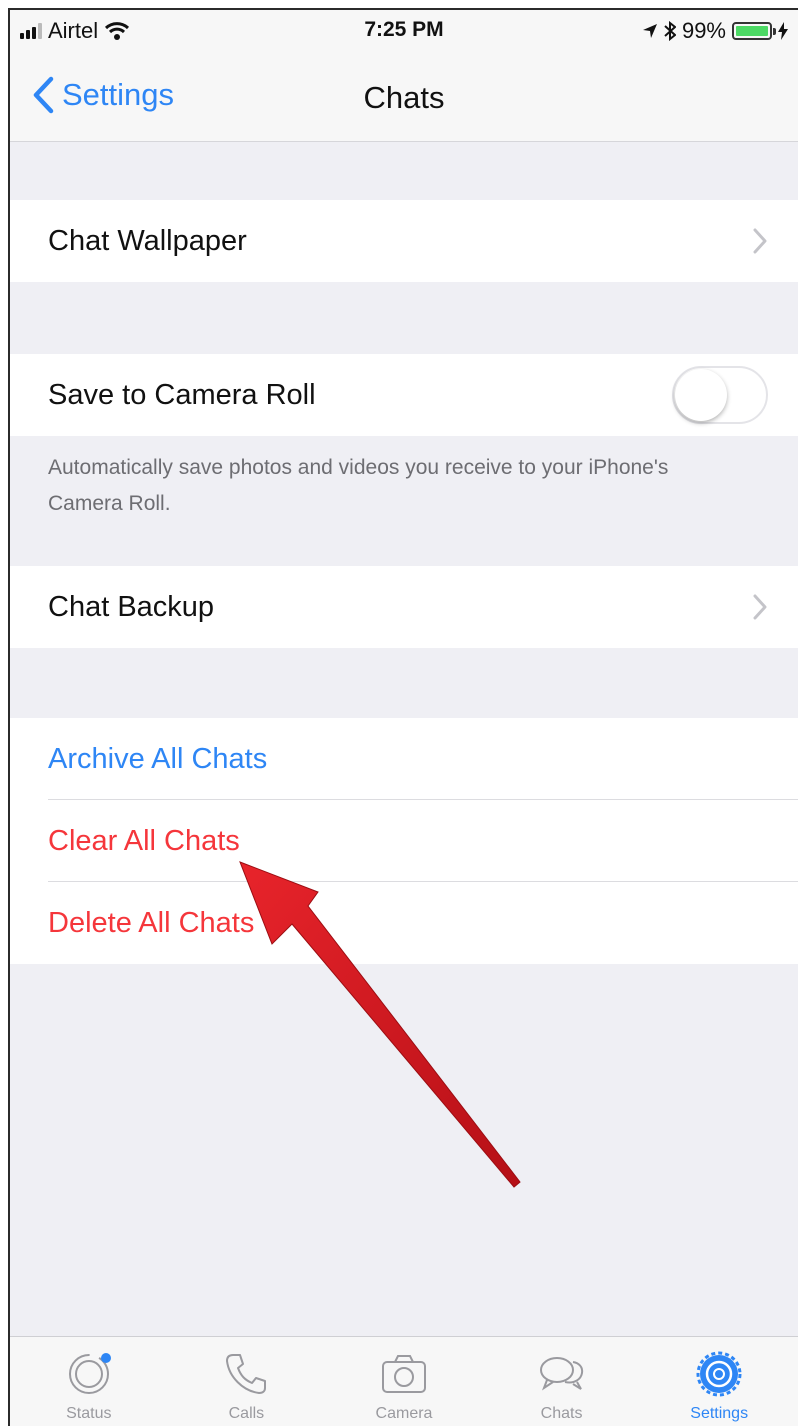 This screenshot has height=1426, width=798. What do you see at coordinates (404, 1413) in the screenshot?
I see `tab-camera-label: Camera` at bounding box center [404, 1413].